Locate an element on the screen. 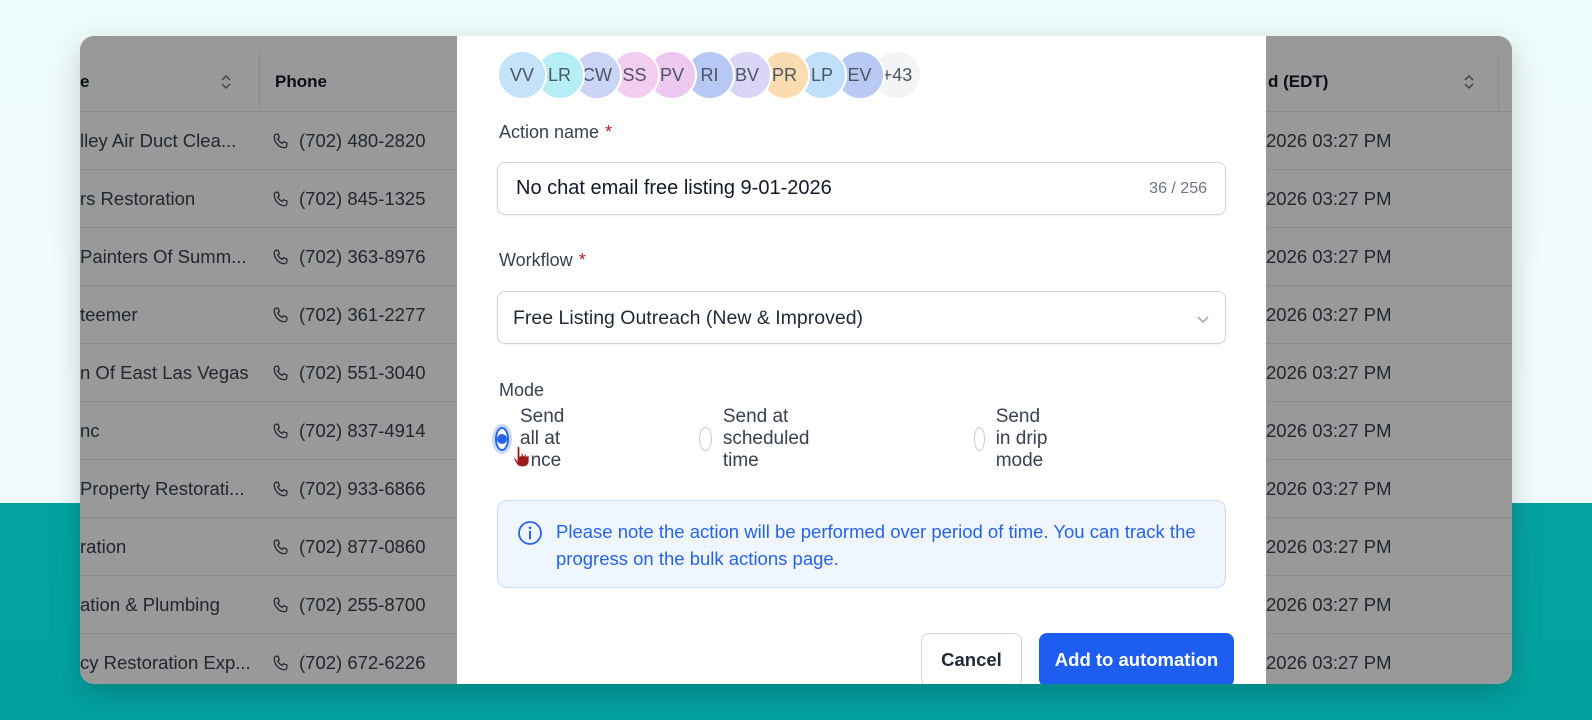 This screenshot has width=1592, height=720. character-count: 36 / 256 is located at coordinates (1178, 188).